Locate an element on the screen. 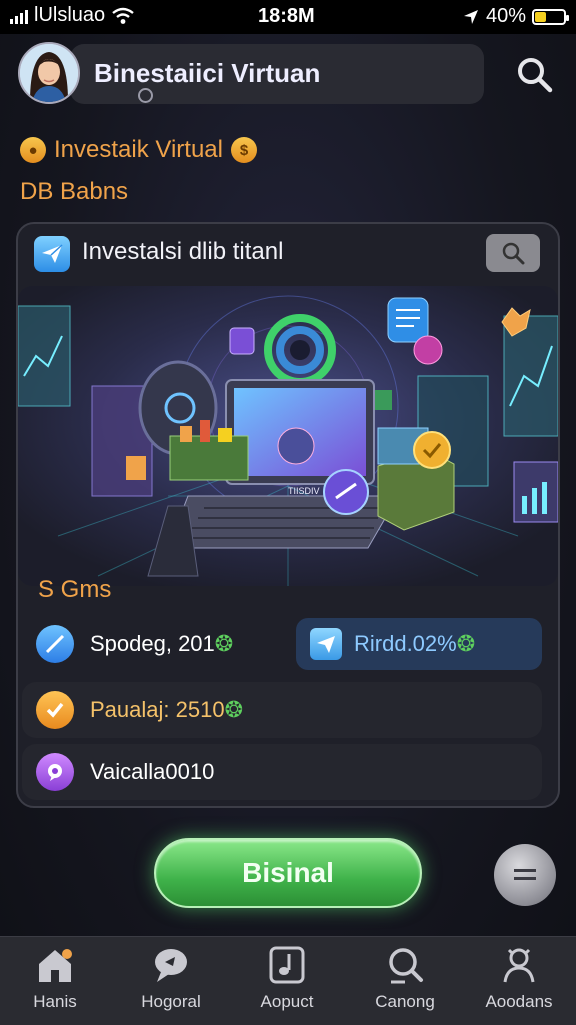 Image resolution: width=576 pixels, height=1025 pixels. section-heading-text: Investaik Virtual is located at coordinates (138, 149).